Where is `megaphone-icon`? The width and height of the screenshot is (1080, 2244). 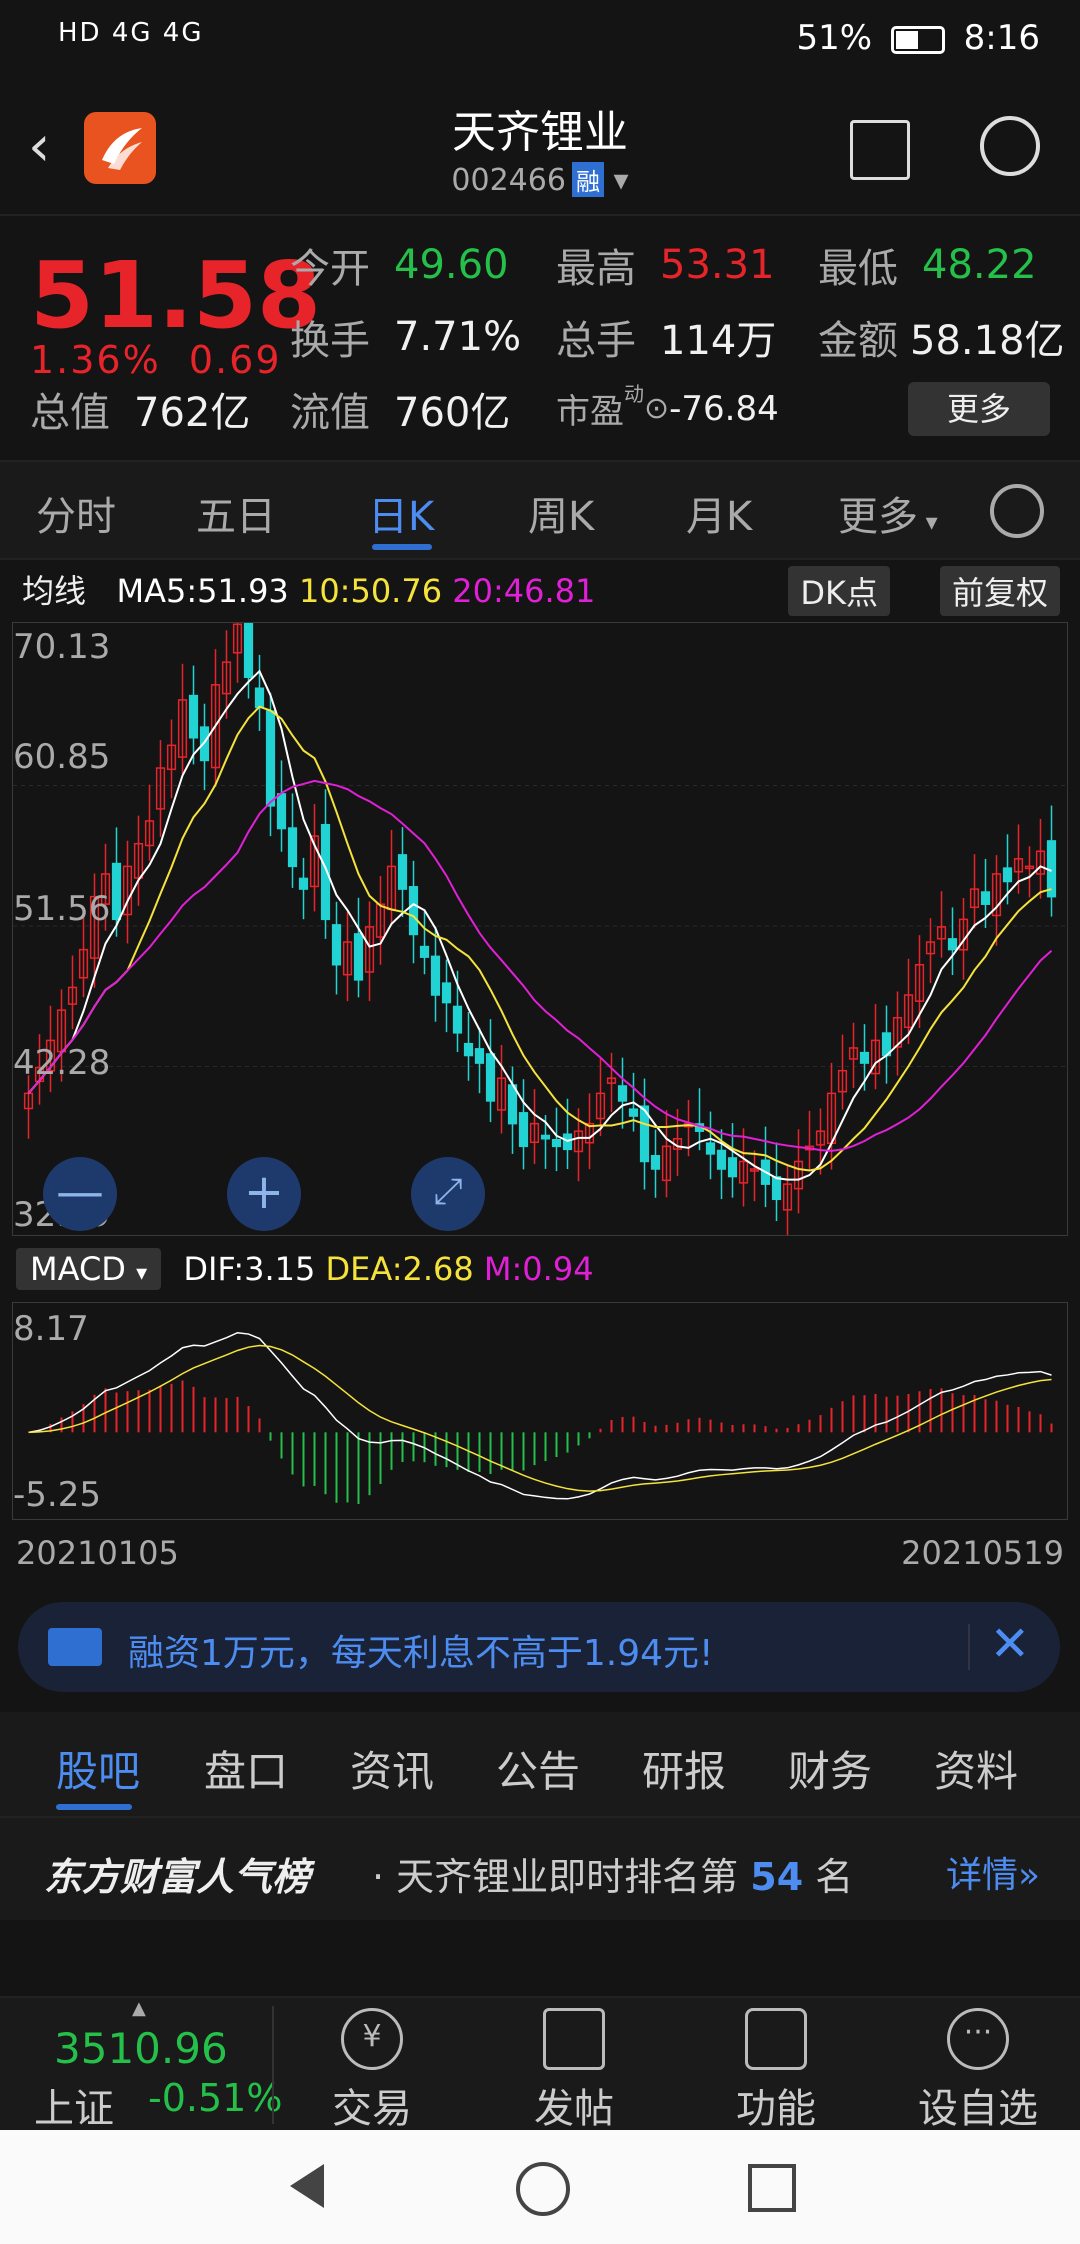 megaphone-icon is located at coordinates (75, 1647).